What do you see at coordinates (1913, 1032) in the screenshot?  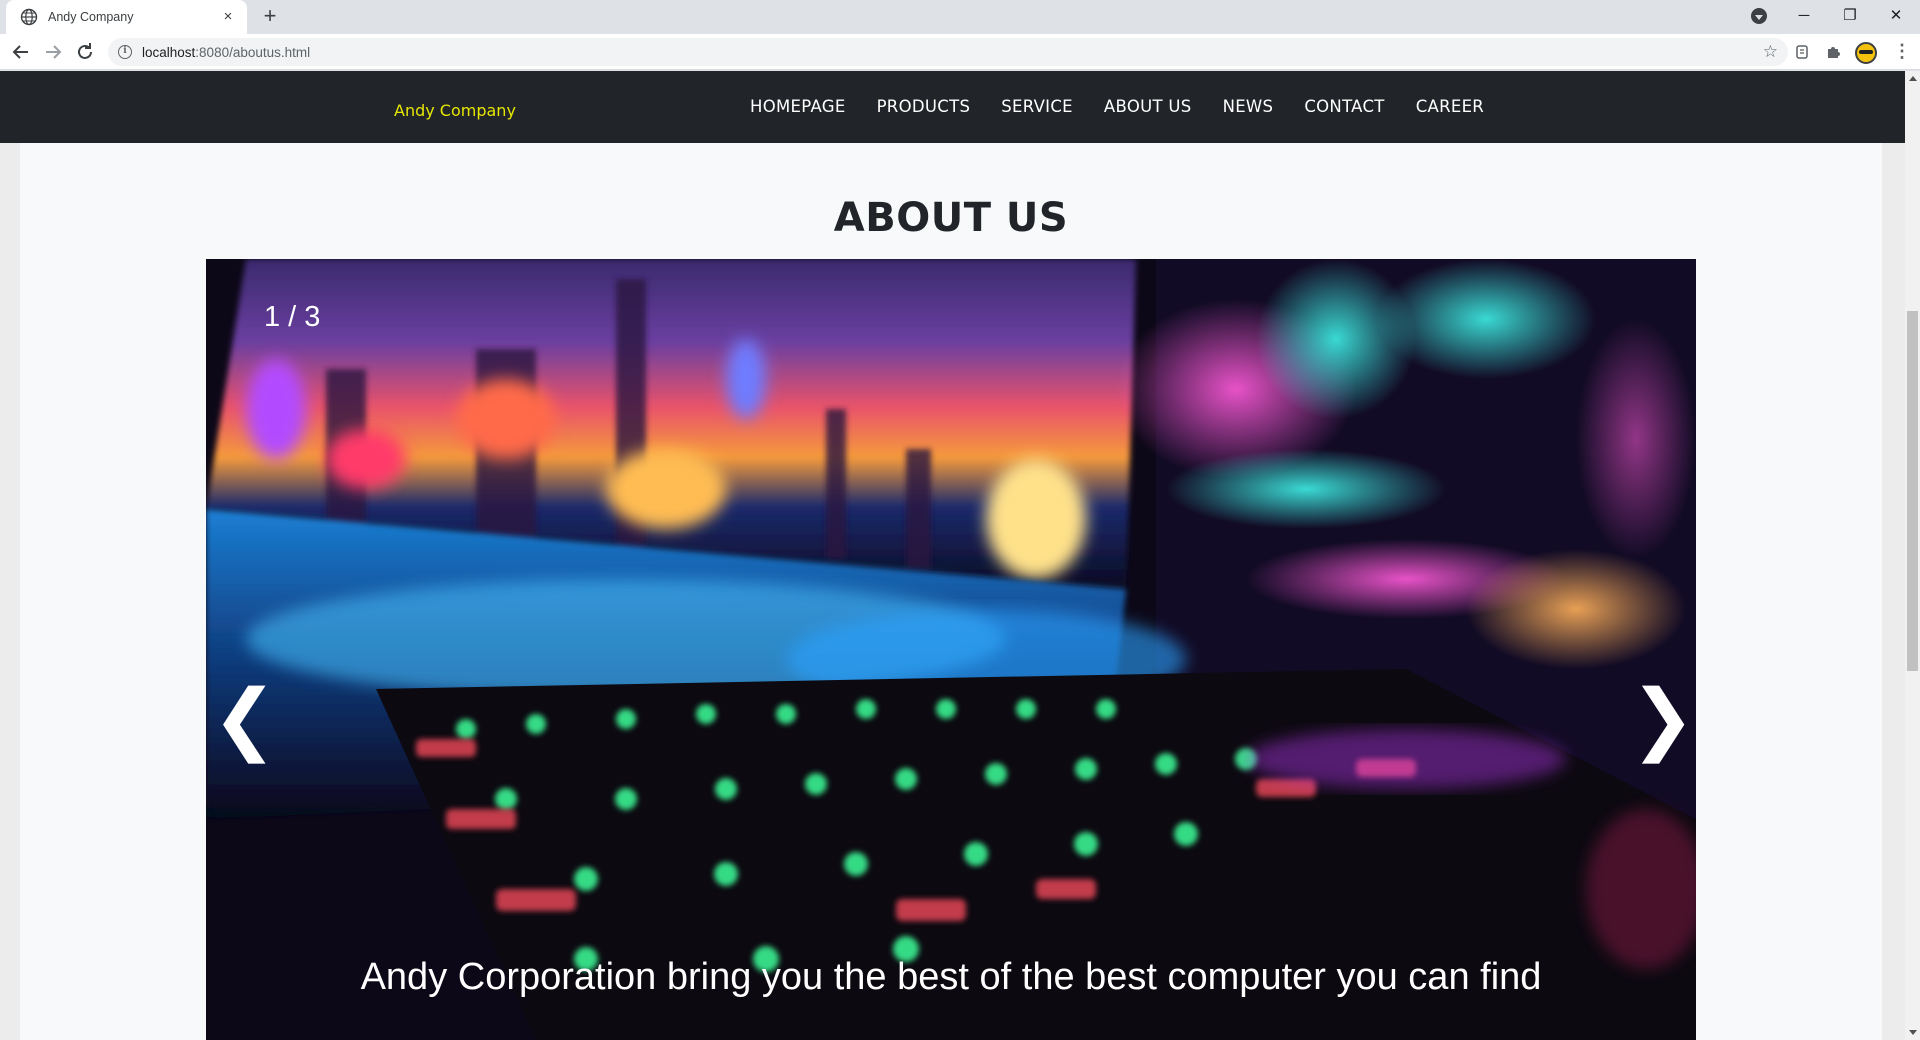 I see `scroll-down-arrow-icon` at bounding box center [1913, 1032].